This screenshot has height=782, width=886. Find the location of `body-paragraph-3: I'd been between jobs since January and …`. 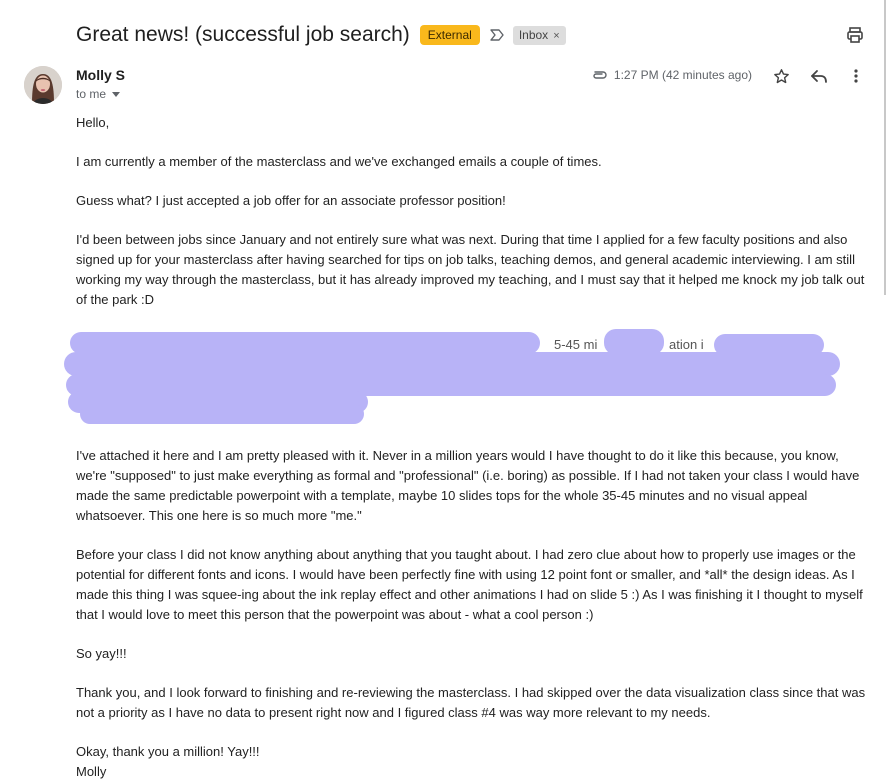

body-paragraph-3: I'd been between jobs since January and … is located at coordinates (470, 269).